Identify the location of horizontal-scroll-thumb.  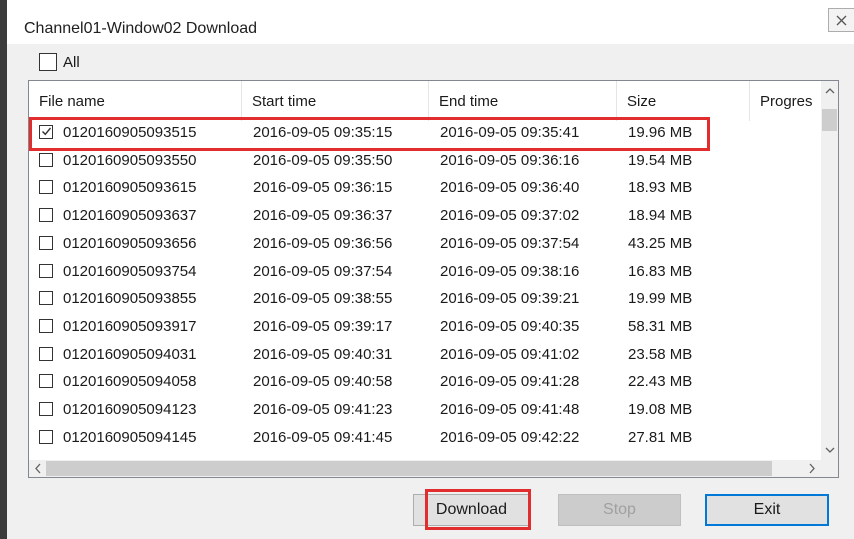
(409, 468).